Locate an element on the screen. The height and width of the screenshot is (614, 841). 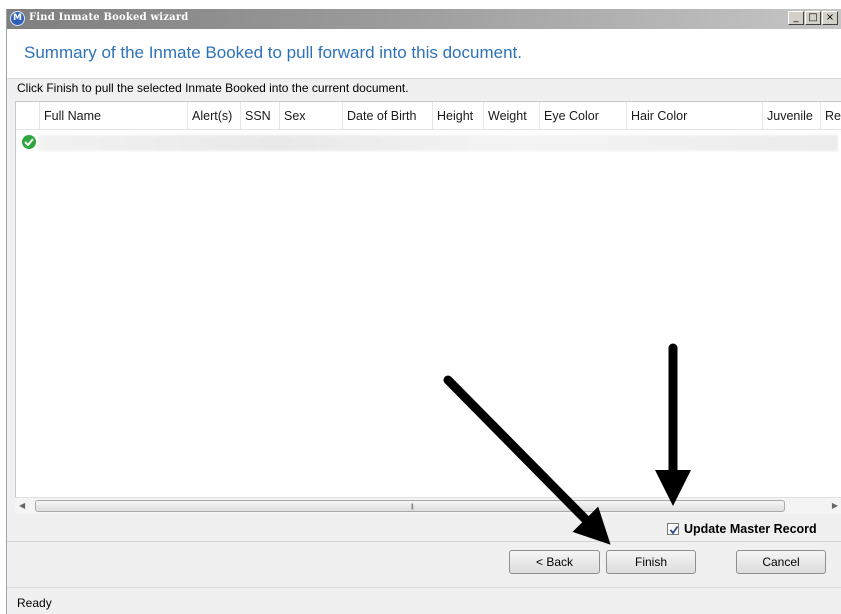
column-header-select is located at coordinates (28, 116).